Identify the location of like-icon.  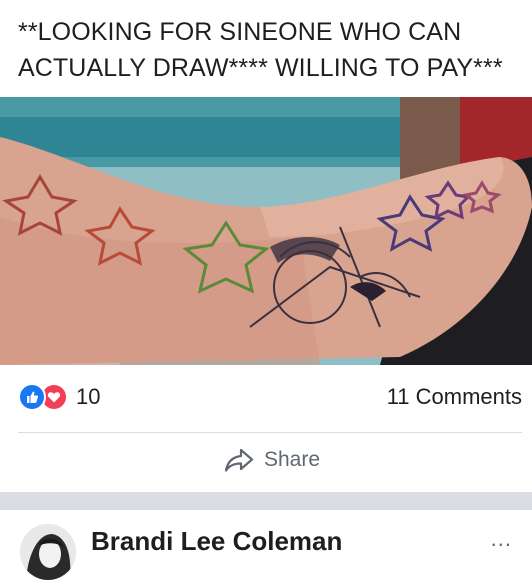
(32, 397).